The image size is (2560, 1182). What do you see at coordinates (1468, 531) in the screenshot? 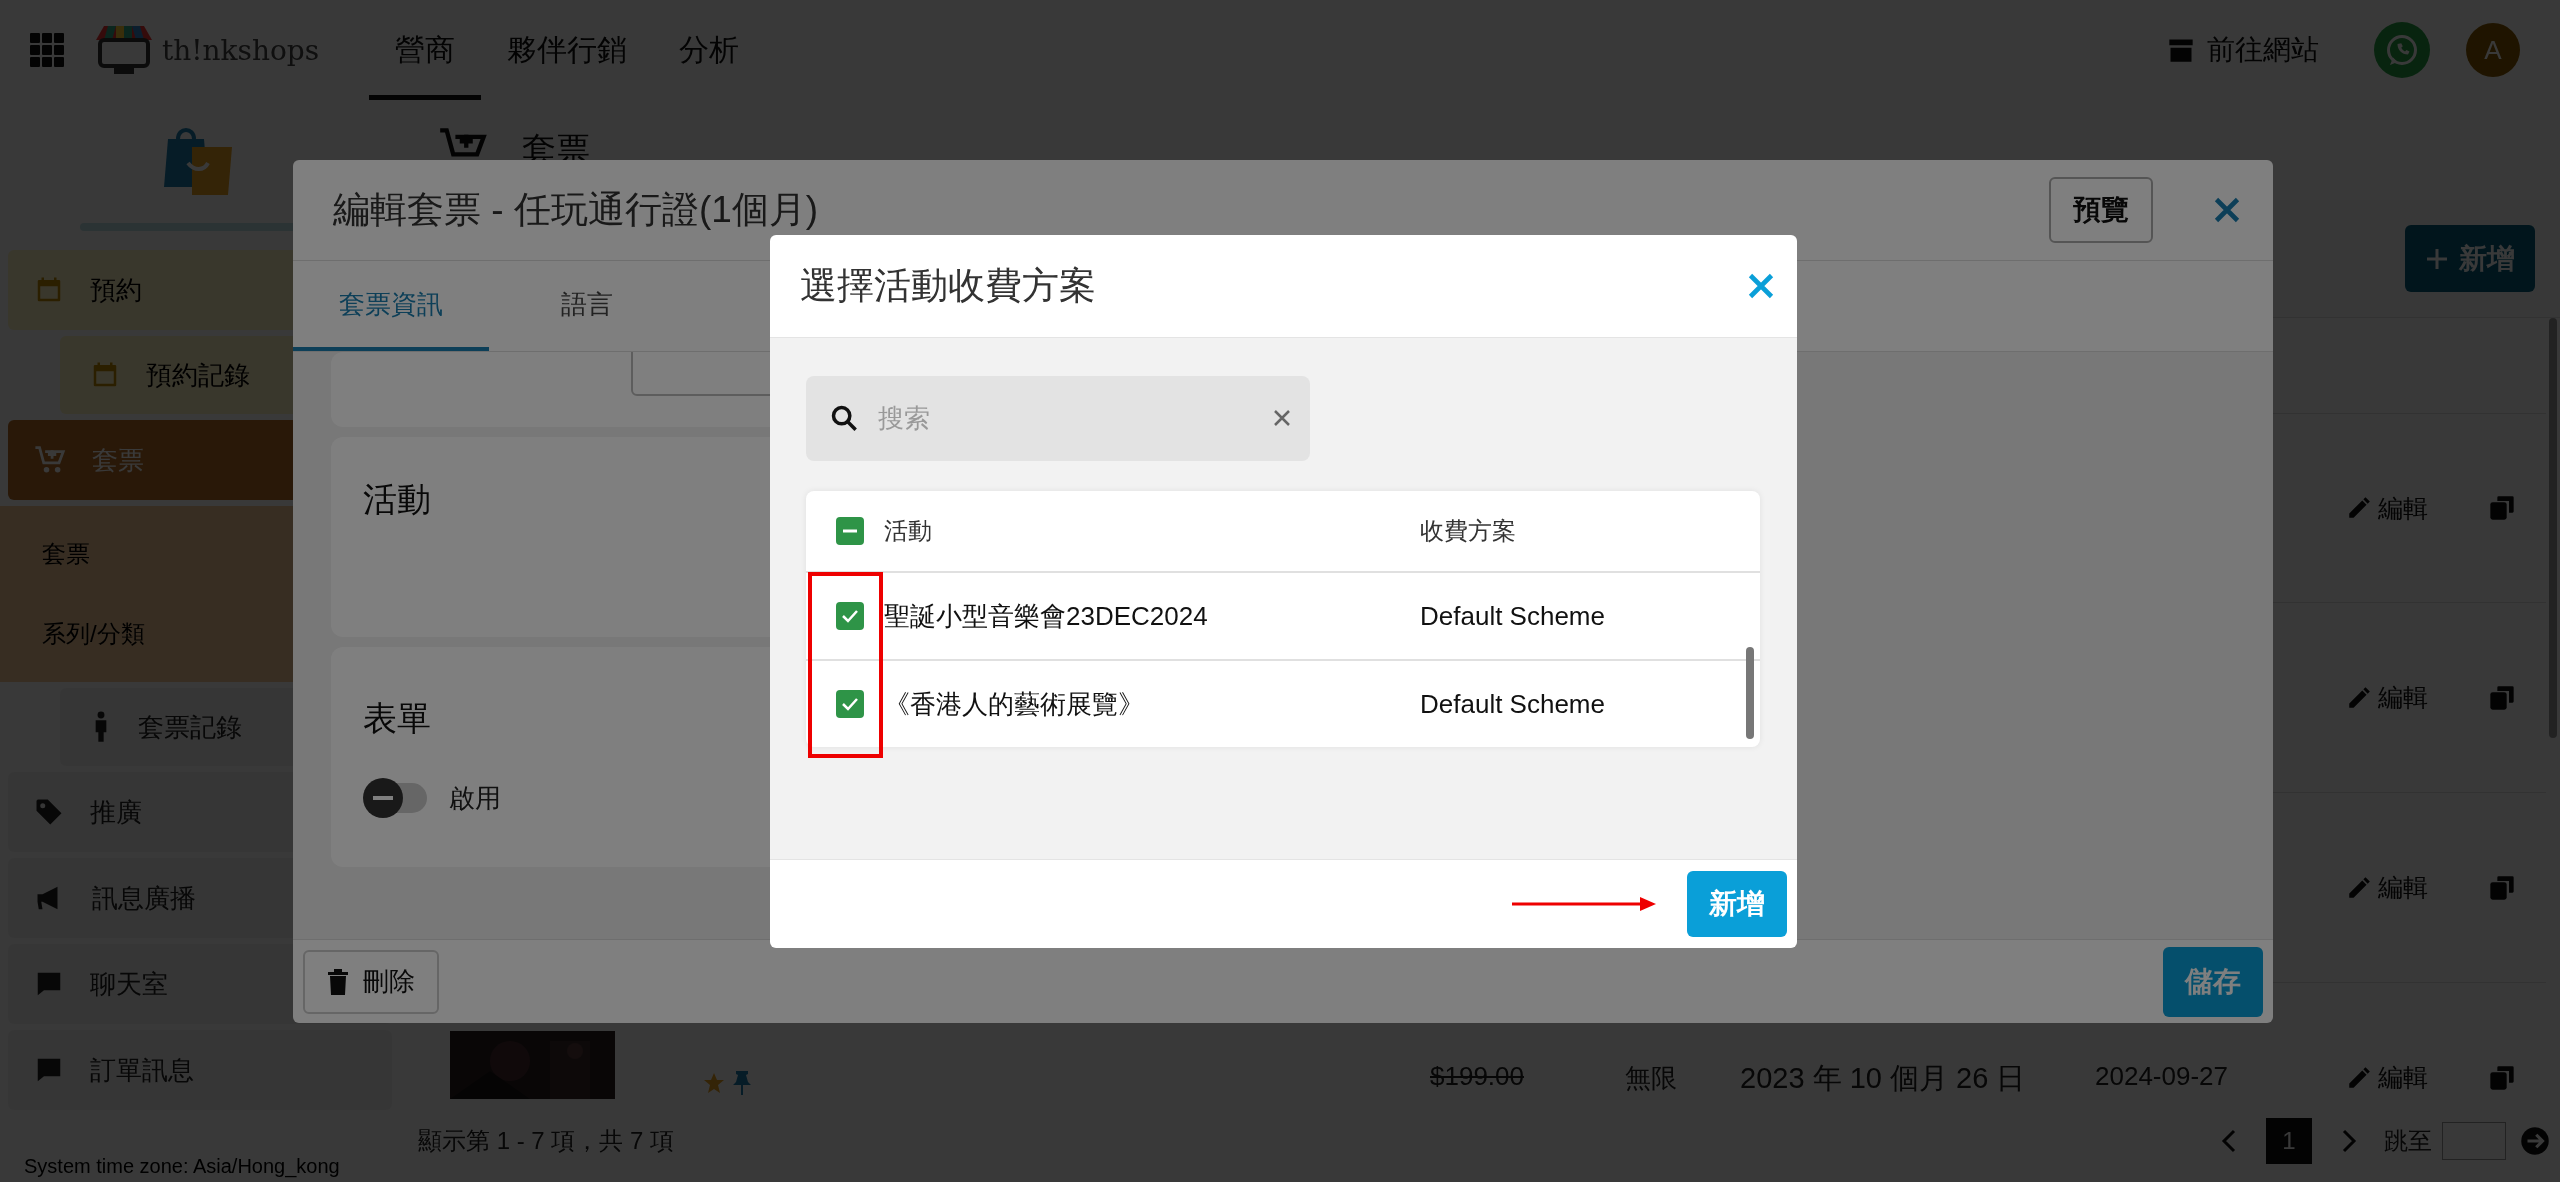
I see `column-header: 收費方案` at bounding box center [1468, 531].